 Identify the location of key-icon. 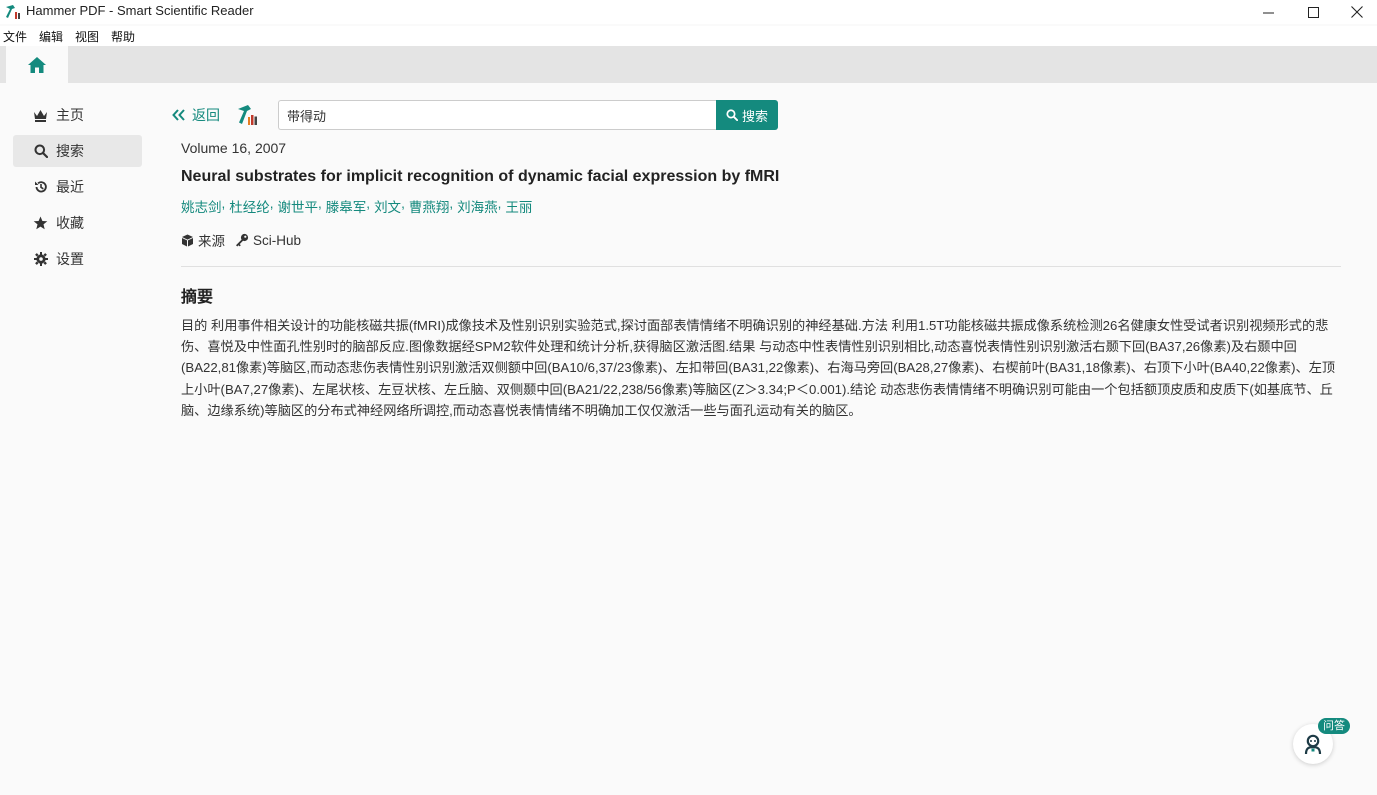
(242, 240).